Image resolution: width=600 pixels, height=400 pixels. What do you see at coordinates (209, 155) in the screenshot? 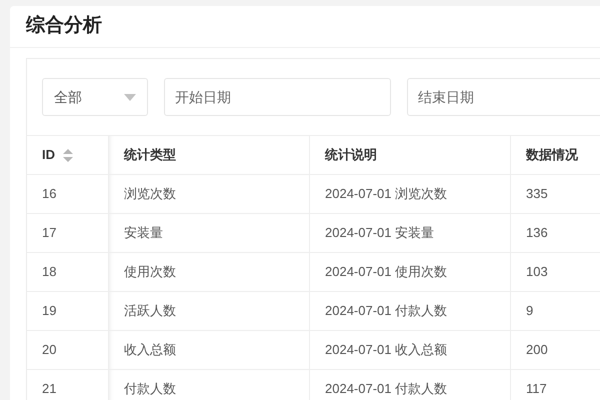
I see `column-header: 统计类型` at bounding box center [209, 155].